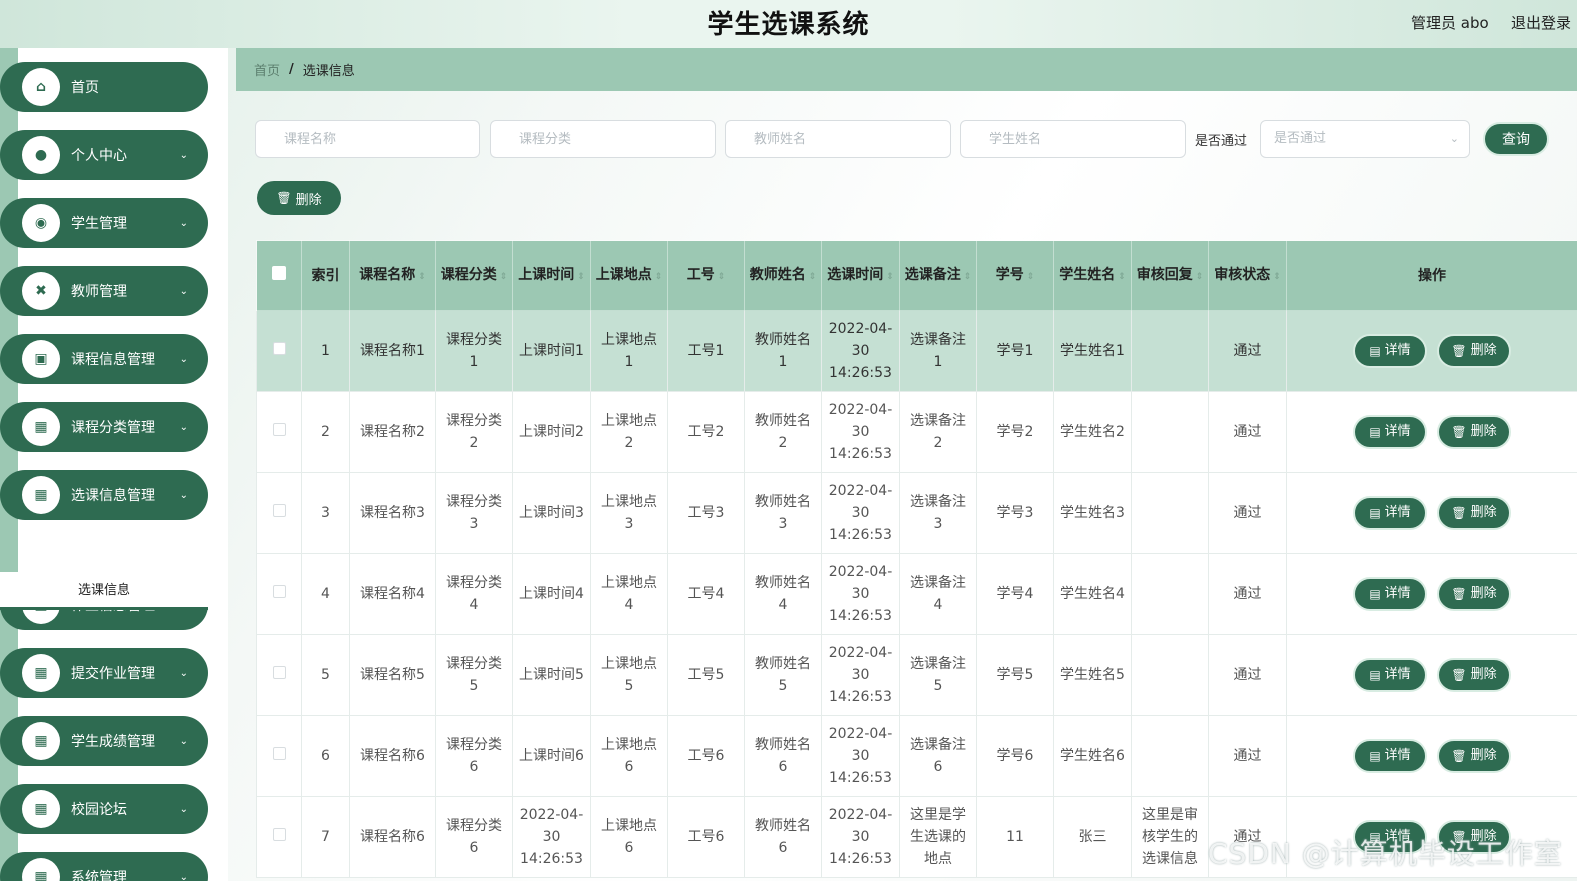 Image resolution: width=1577 pixels, height=881 pixels. I want to click on cell-teacher-id: 工号4, so click(706, 594).